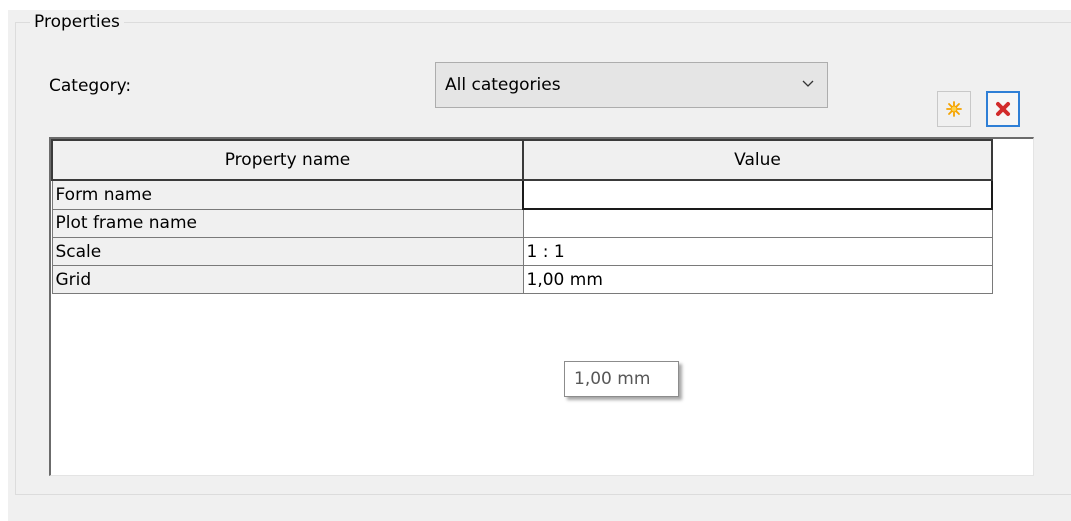 This screenshot has width=1071, height=521. I want to click on property-name-cell: Grid, so click(287, 279).